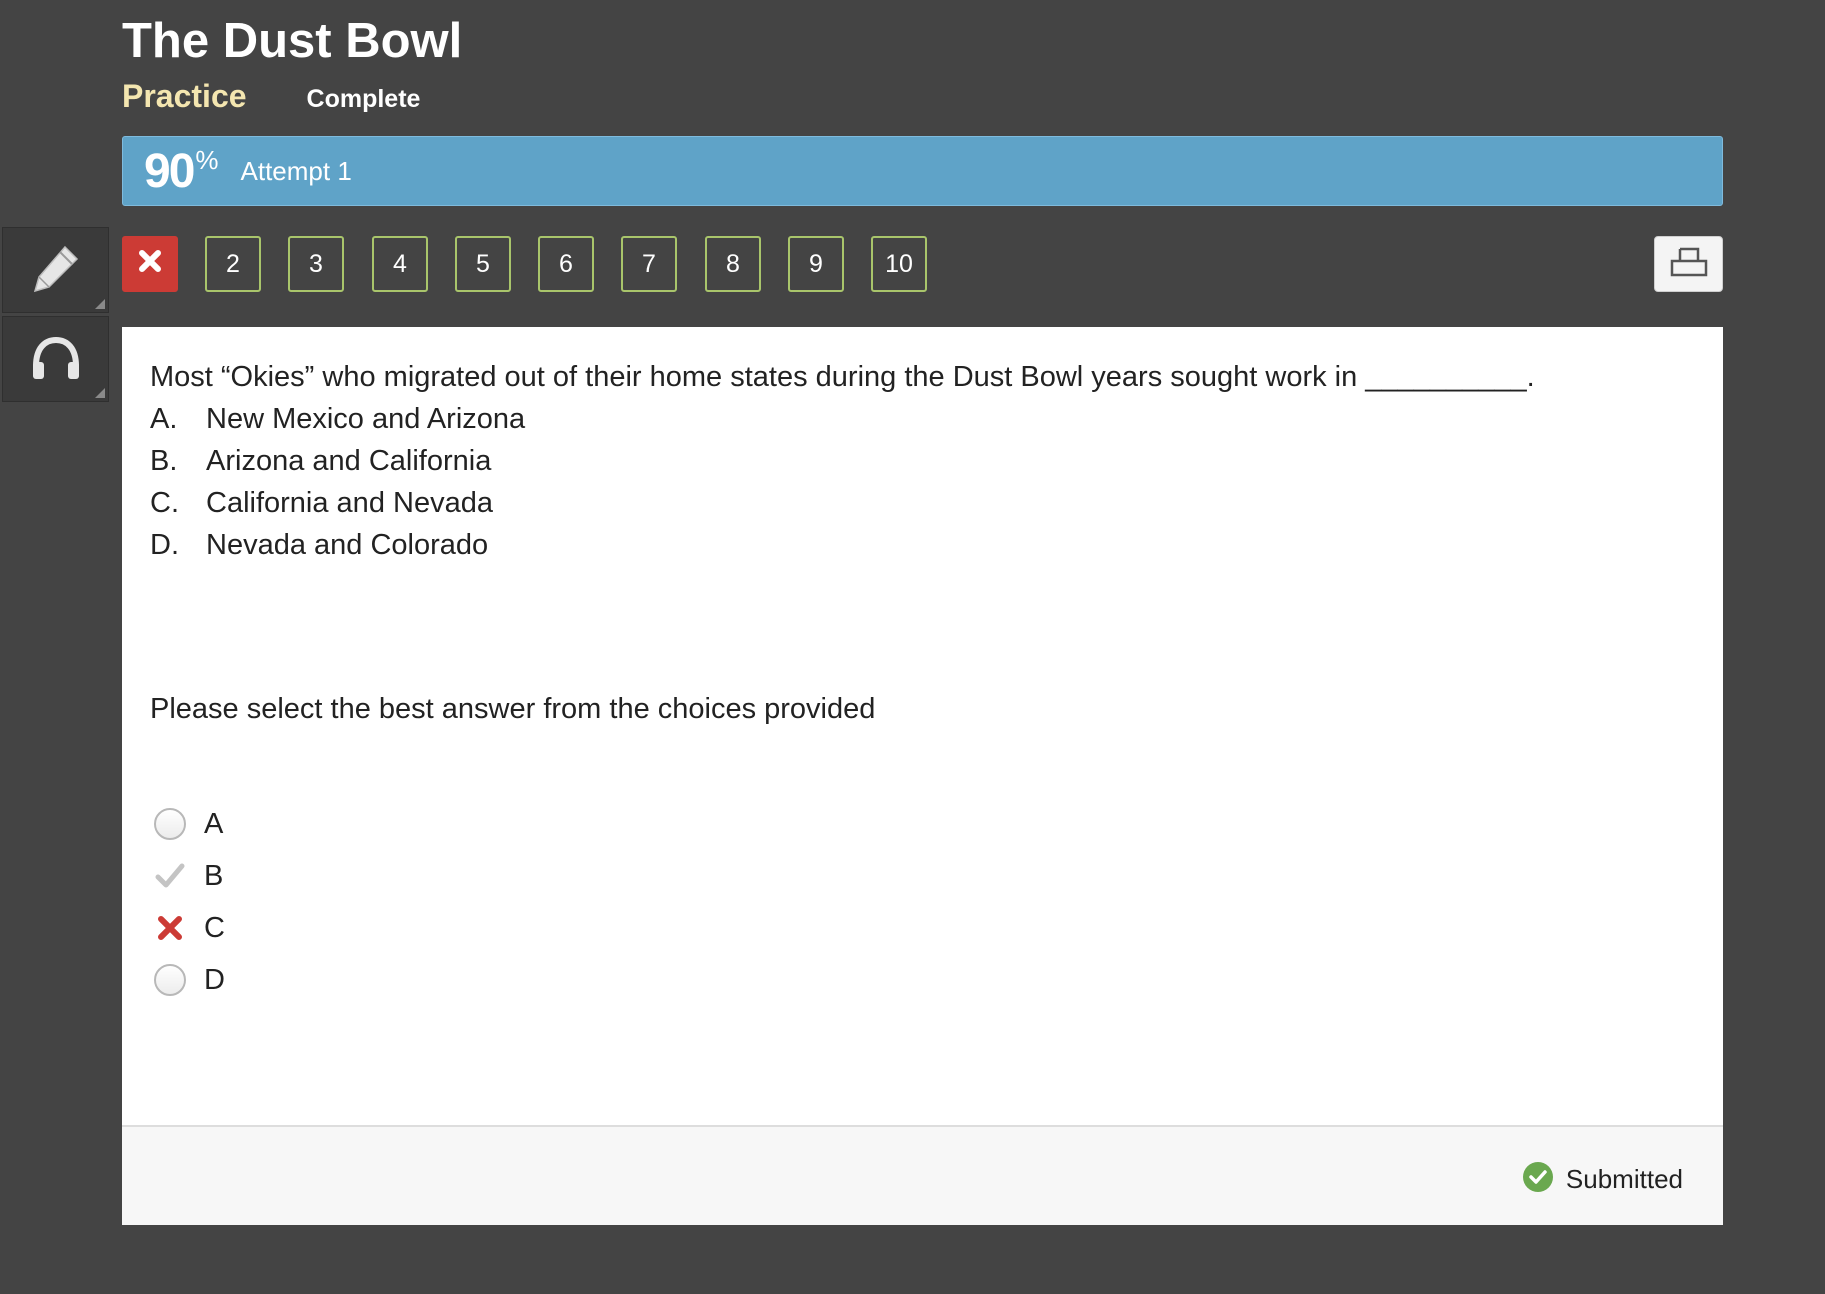  What do you see at coordinates (164, 545) in the screenshot?
I see `choice-letter: D.` at bounding box center [164, 545].